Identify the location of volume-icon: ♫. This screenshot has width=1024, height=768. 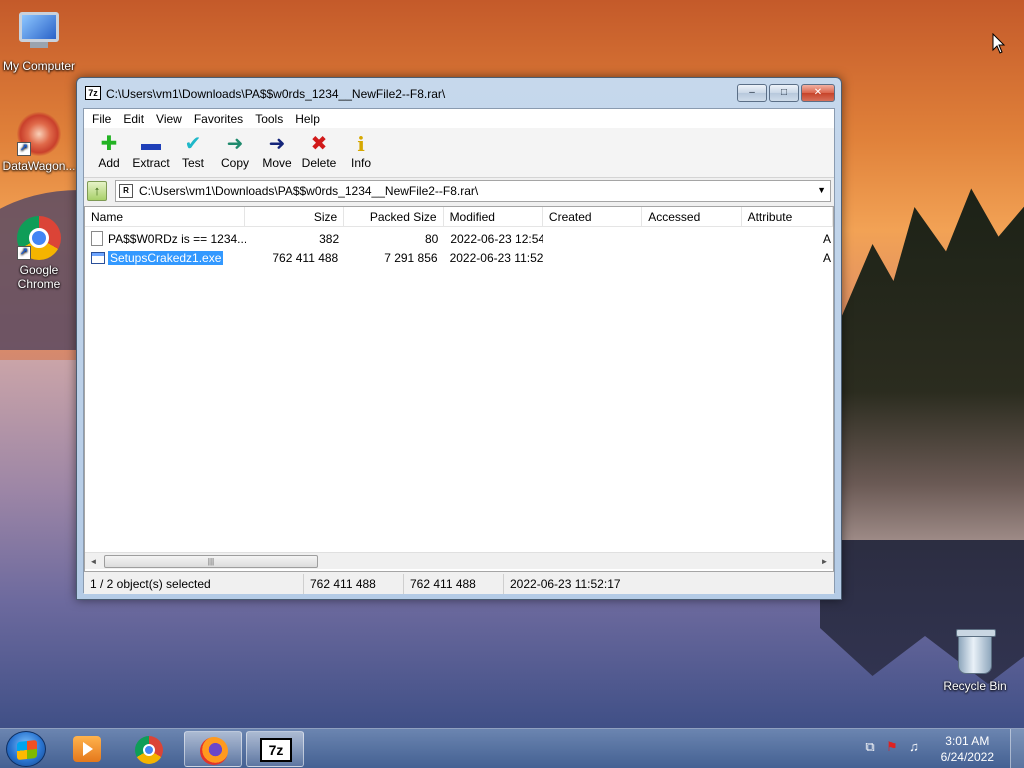
(914, 747).